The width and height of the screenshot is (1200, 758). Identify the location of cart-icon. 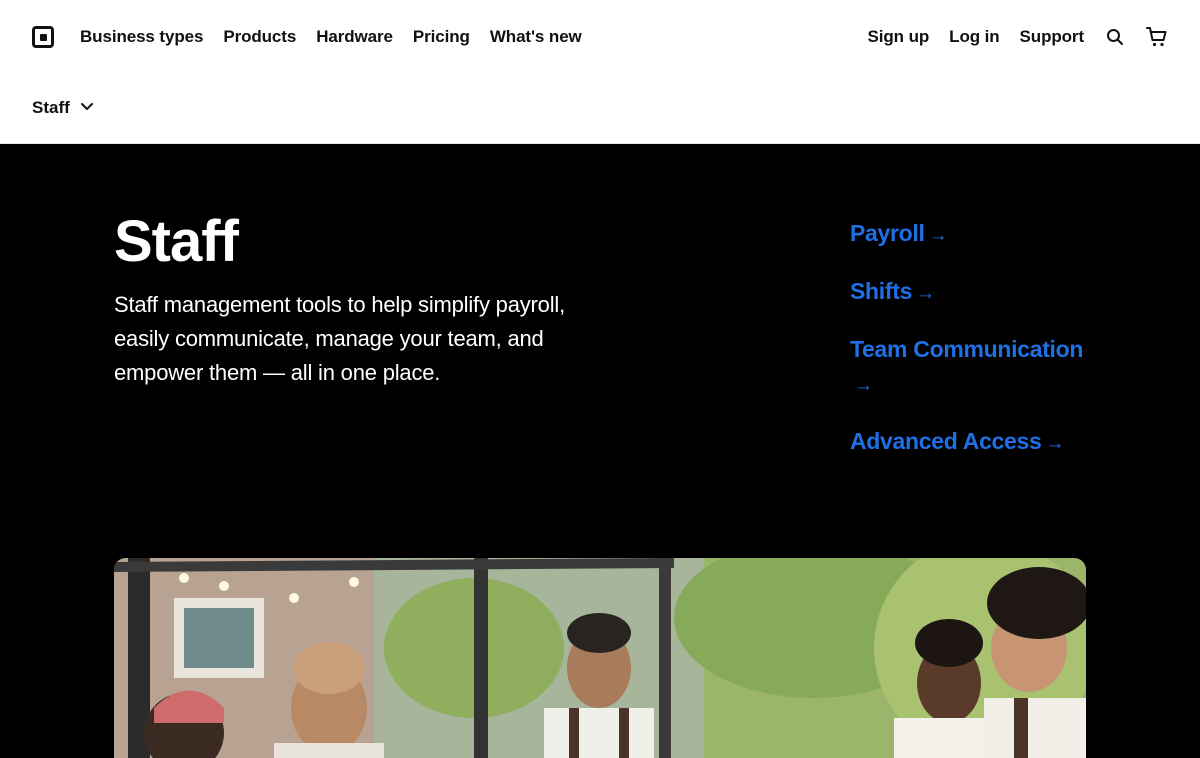
(1157, 37).